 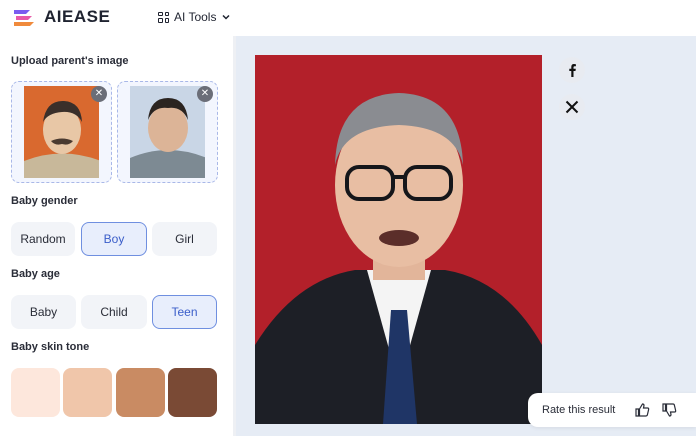 I want to click on facebook-icon, so click(x=572, y=70).